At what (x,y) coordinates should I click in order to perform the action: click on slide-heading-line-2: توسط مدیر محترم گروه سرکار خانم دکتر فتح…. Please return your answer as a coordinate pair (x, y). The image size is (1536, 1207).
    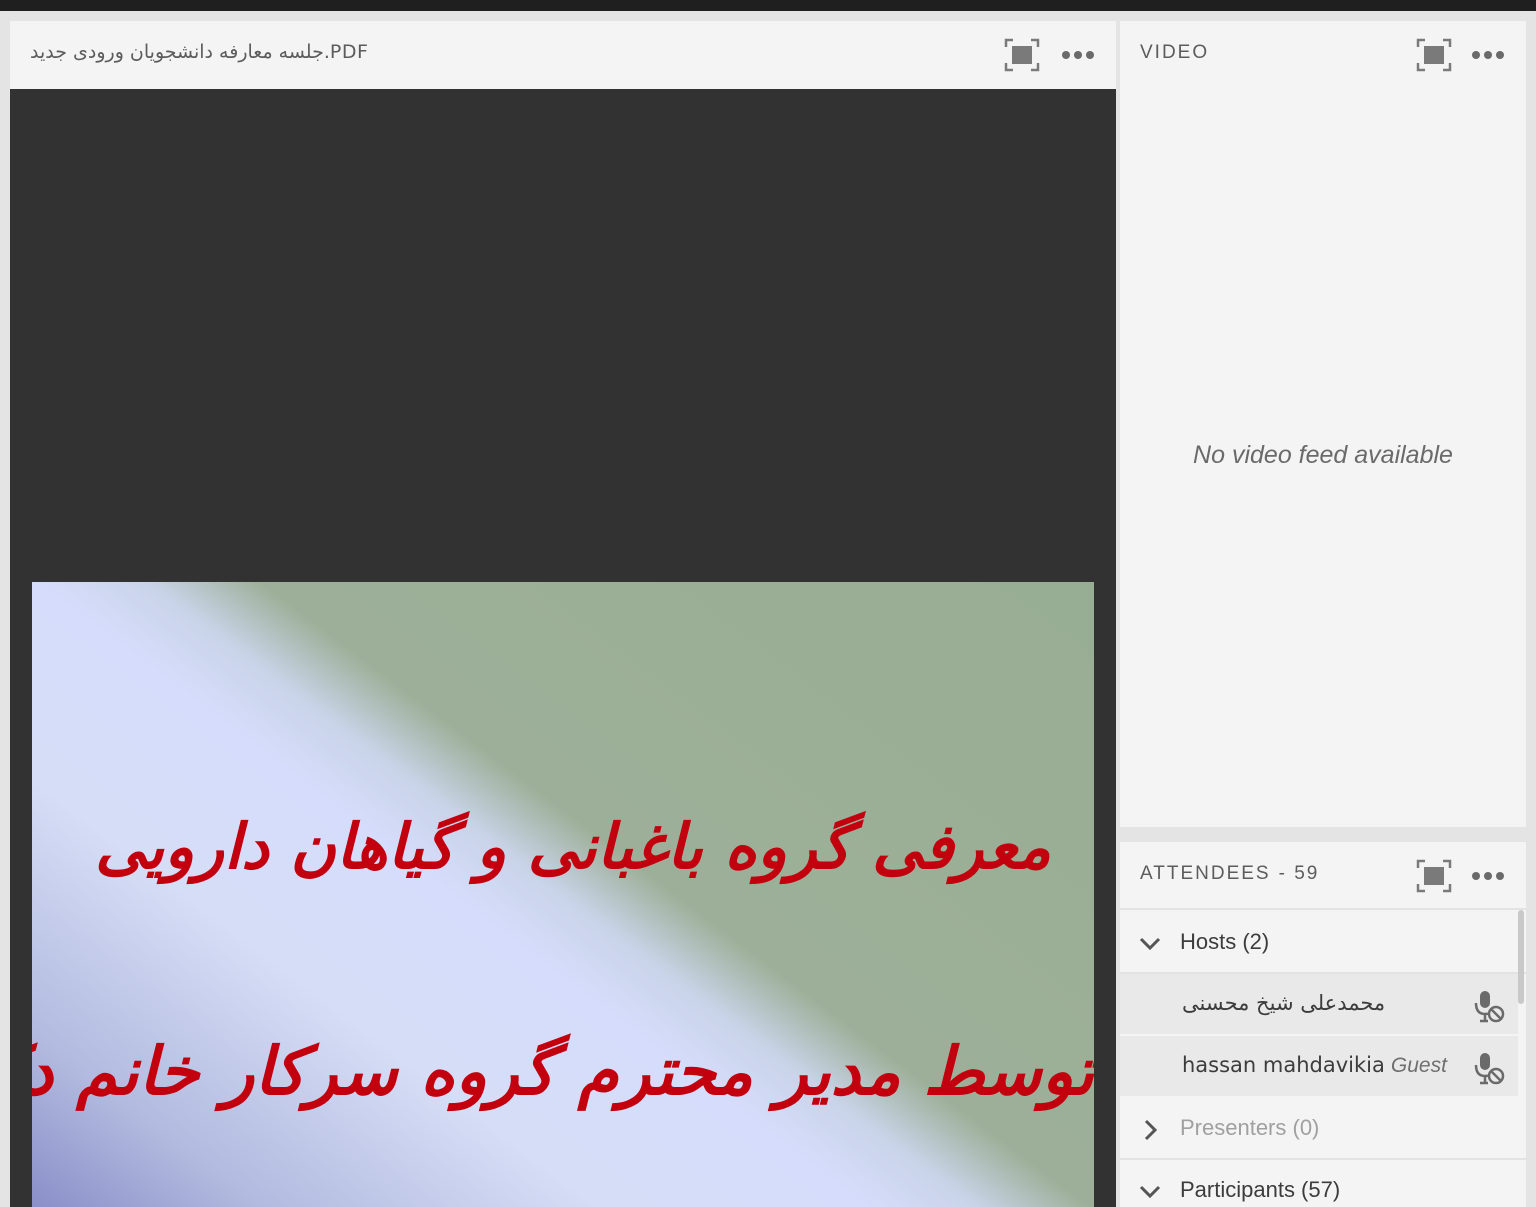
    Looking at the image, I should click on (563, 1071).